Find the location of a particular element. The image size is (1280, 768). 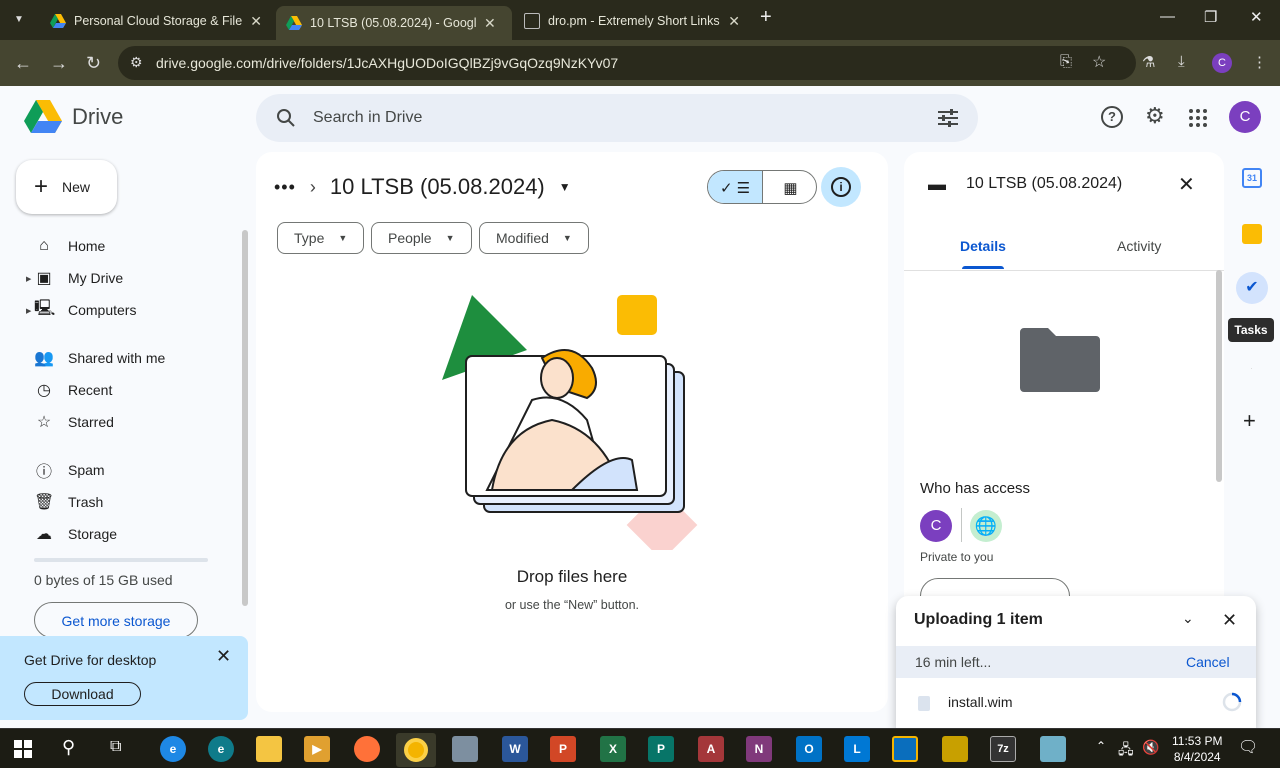

filter-type-chip: Type ▼ is located at coordinates (321, 238).